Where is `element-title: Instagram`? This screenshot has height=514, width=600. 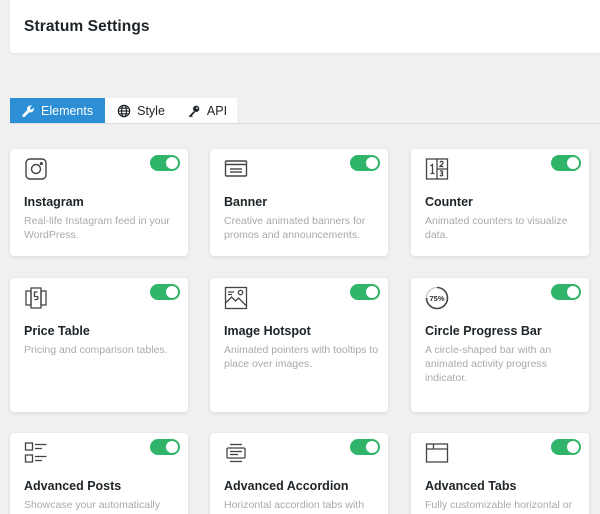 element-title: Instagram is located at coordinates (54, 202).